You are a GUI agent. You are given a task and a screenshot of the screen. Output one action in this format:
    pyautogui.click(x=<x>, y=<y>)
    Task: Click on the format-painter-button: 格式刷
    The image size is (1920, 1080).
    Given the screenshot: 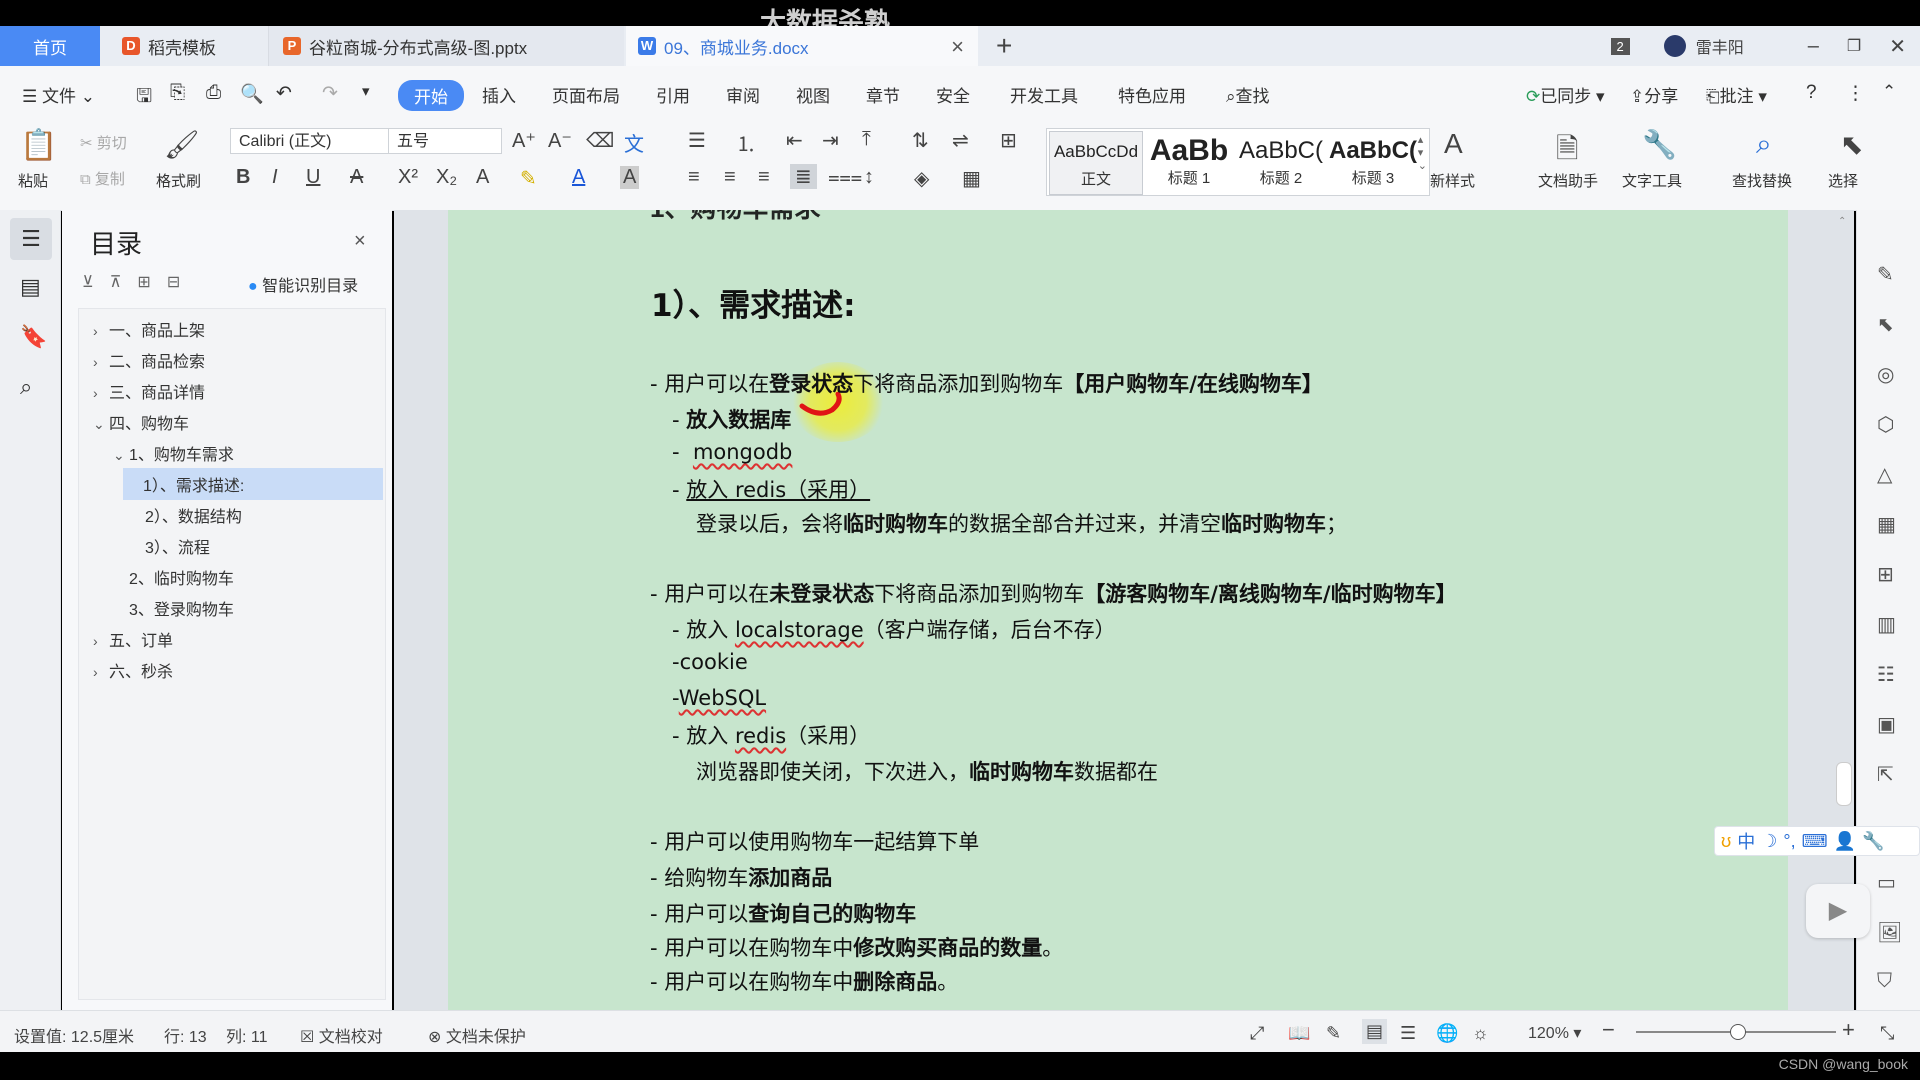 What is the action you would take?
    pyautogui.click(x=178, y=180)
    